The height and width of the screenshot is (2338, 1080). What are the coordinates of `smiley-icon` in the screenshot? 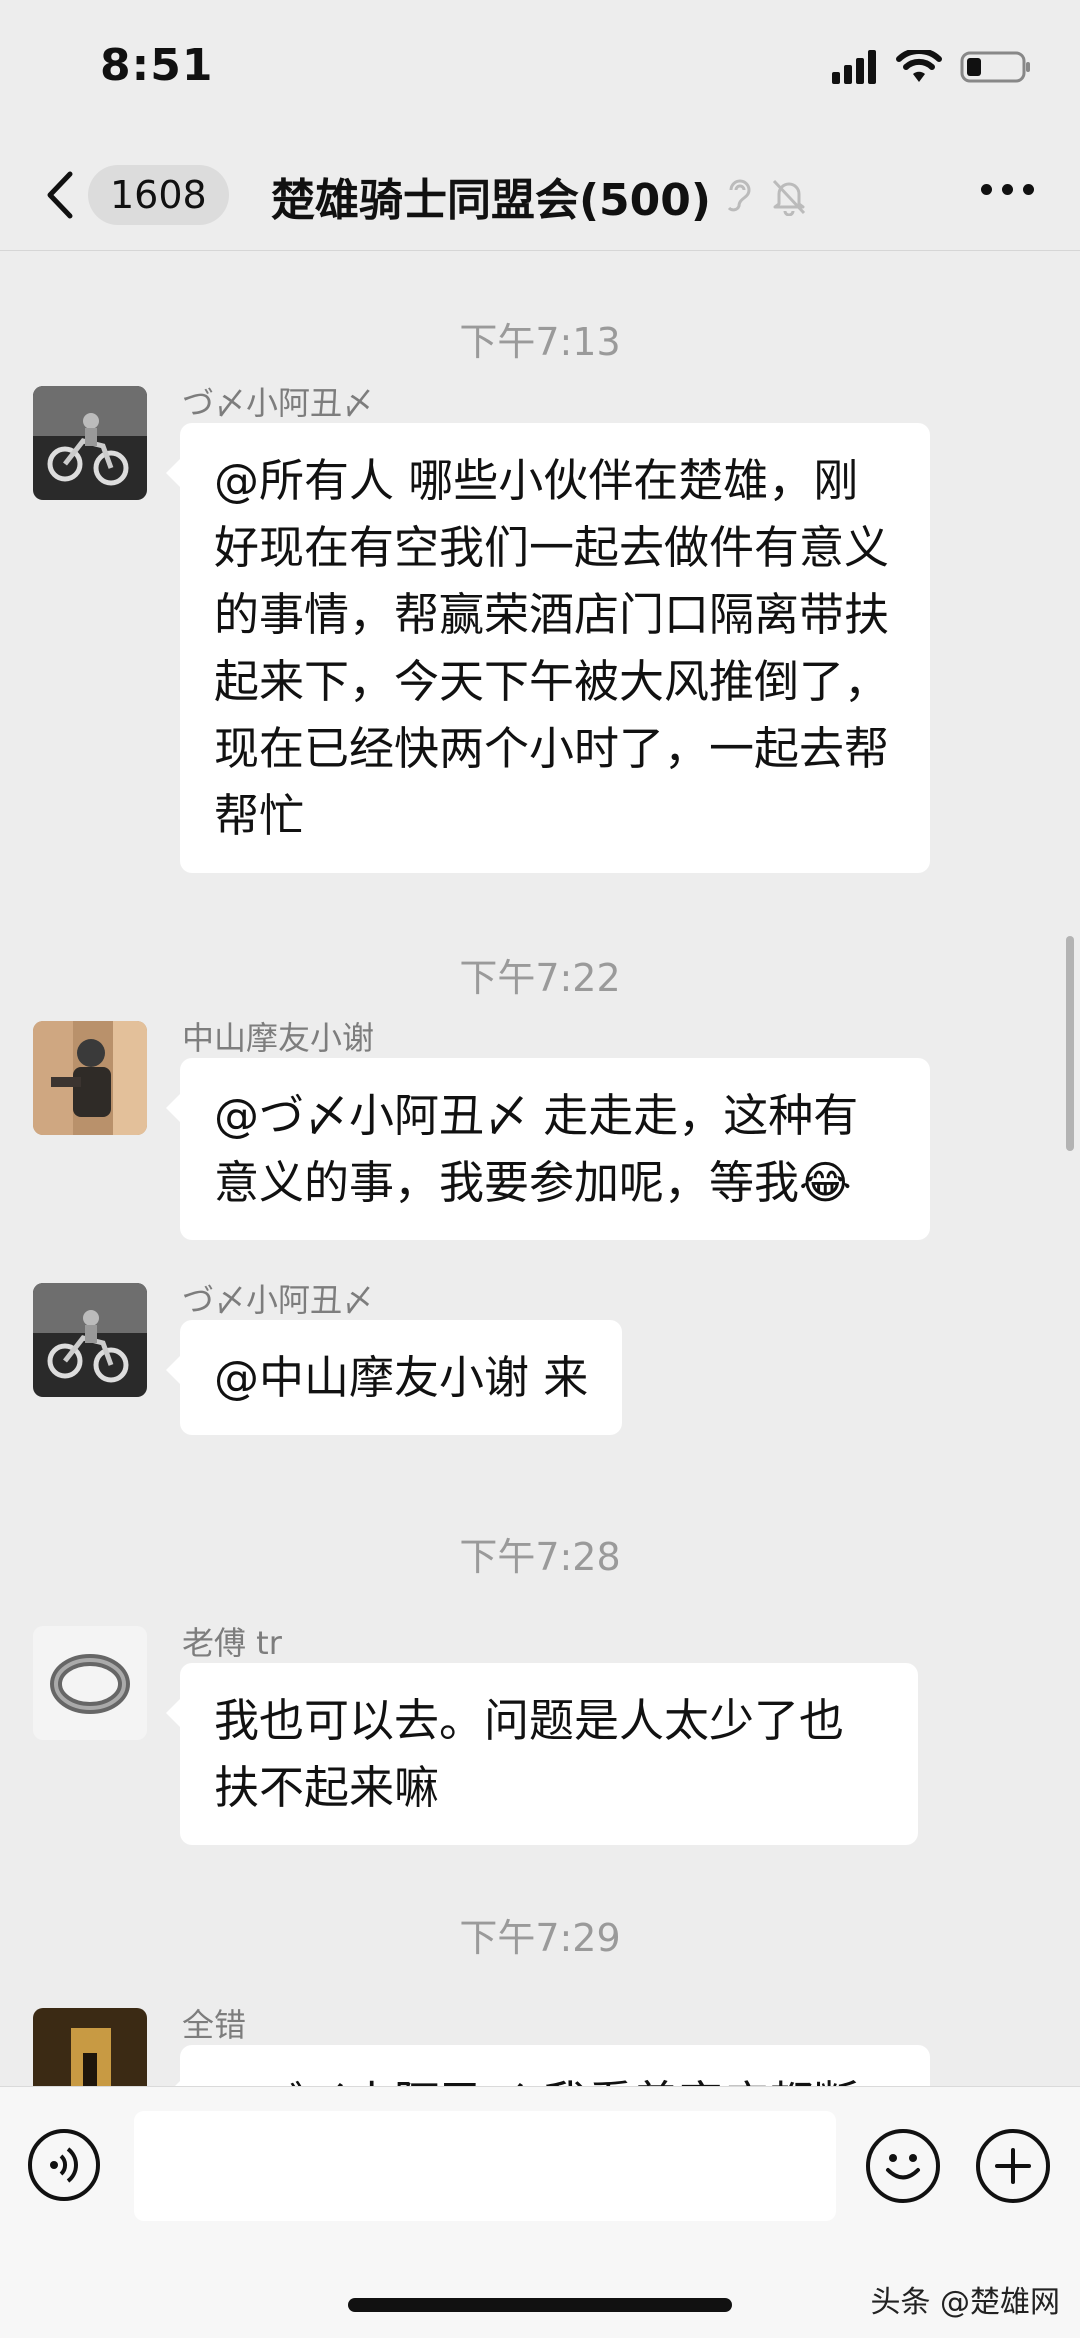 It's located at (903, 2167).